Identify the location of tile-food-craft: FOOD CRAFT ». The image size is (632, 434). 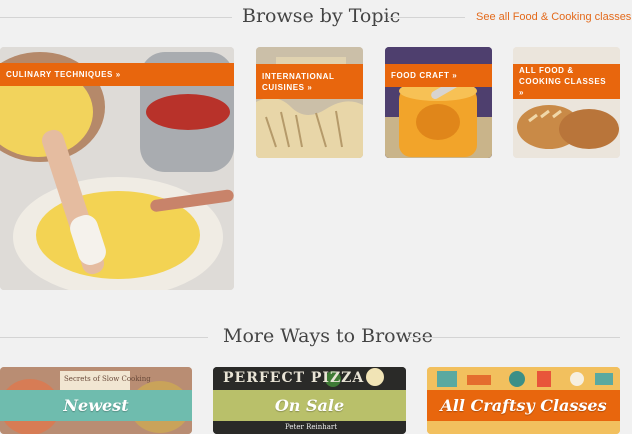
(438, 102).